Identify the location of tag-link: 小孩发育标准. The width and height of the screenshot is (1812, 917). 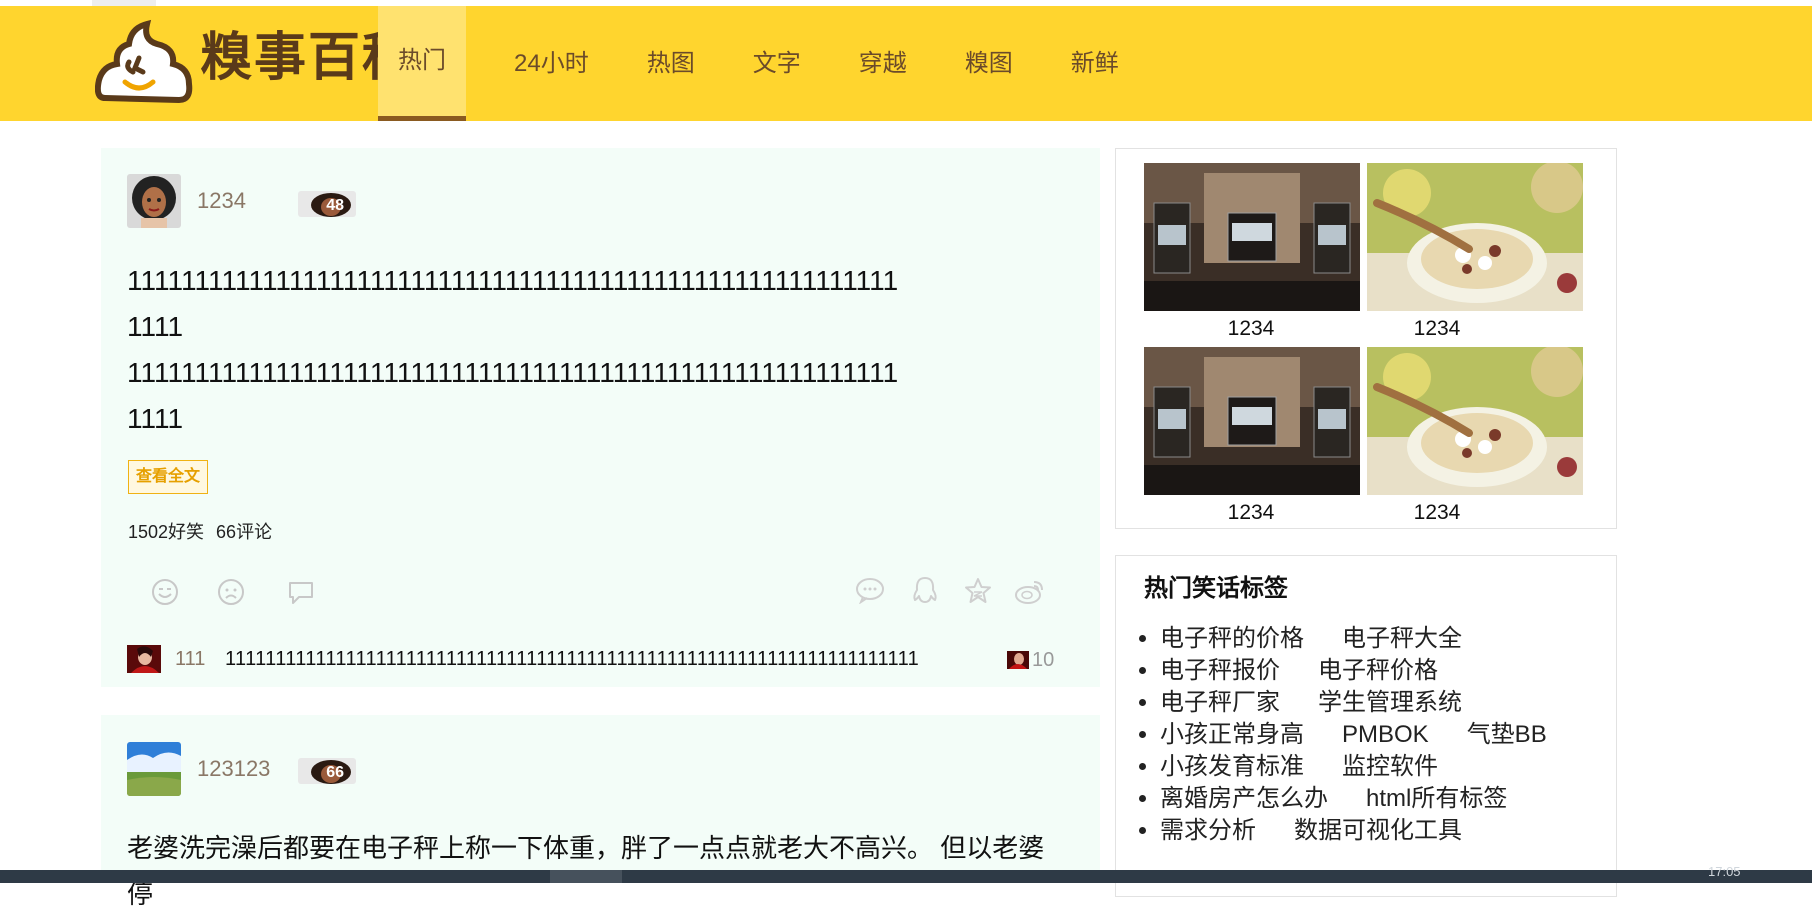
(1232, 766).